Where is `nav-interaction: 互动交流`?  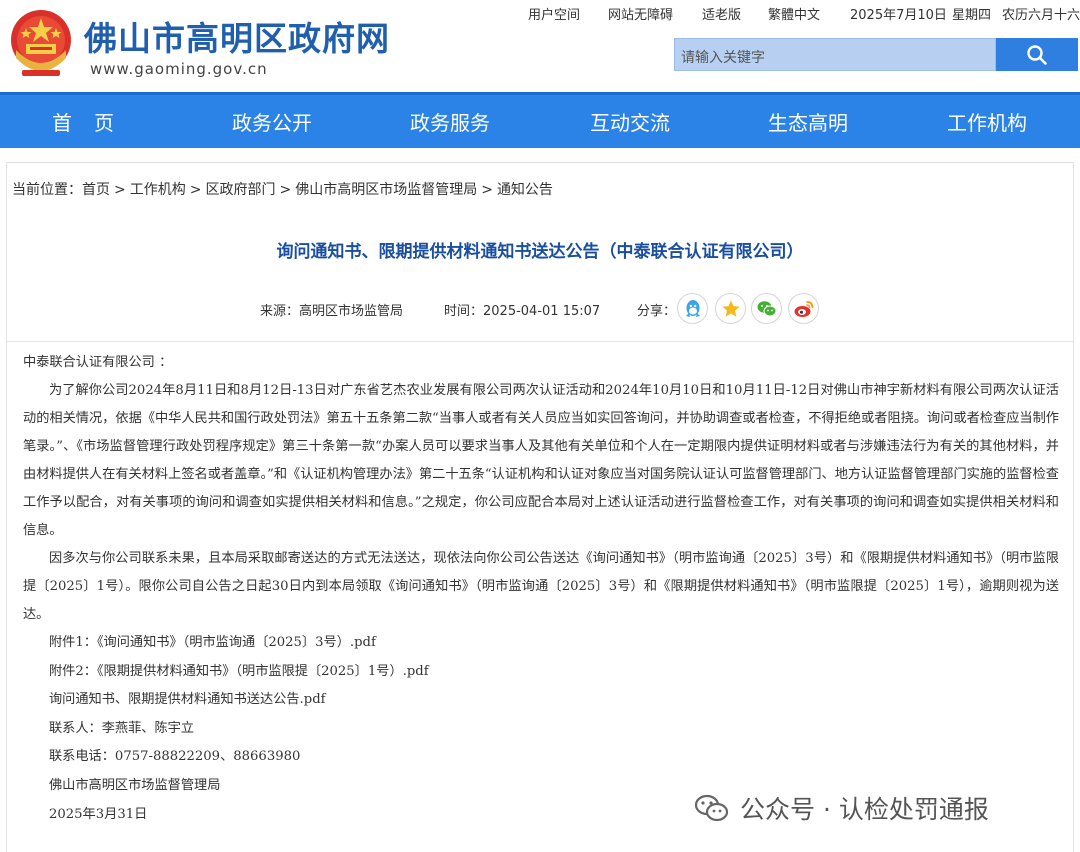
nav-interaction: 互动交流 is located at coordinates (630, 121).